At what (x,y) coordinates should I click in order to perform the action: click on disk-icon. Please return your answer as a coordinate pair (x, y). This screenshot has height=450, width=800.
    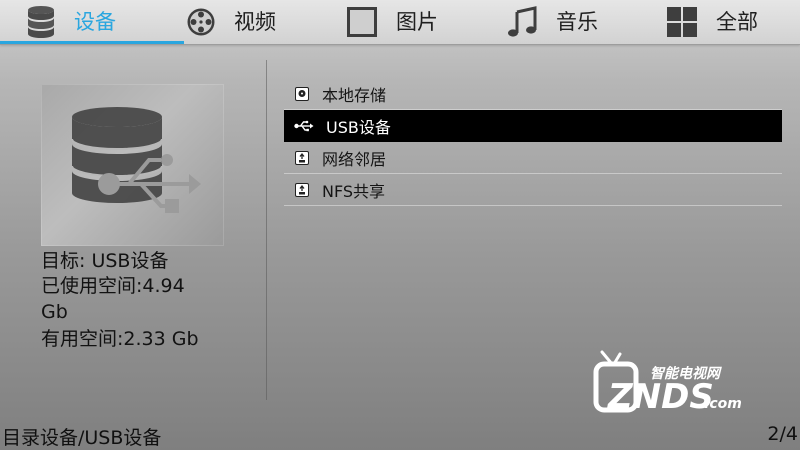
    Looking at the image, I should click on (302, 94).